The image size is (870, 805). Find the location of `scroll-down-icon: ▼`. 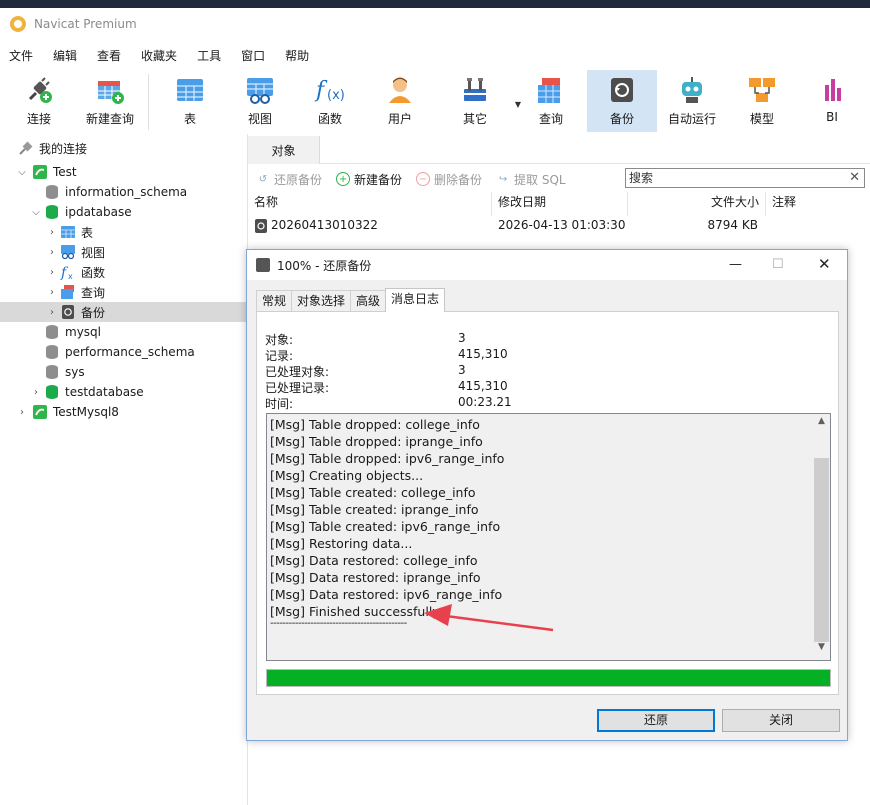

scroll-down-icon: ▼ is located at coordinates (821, 650).